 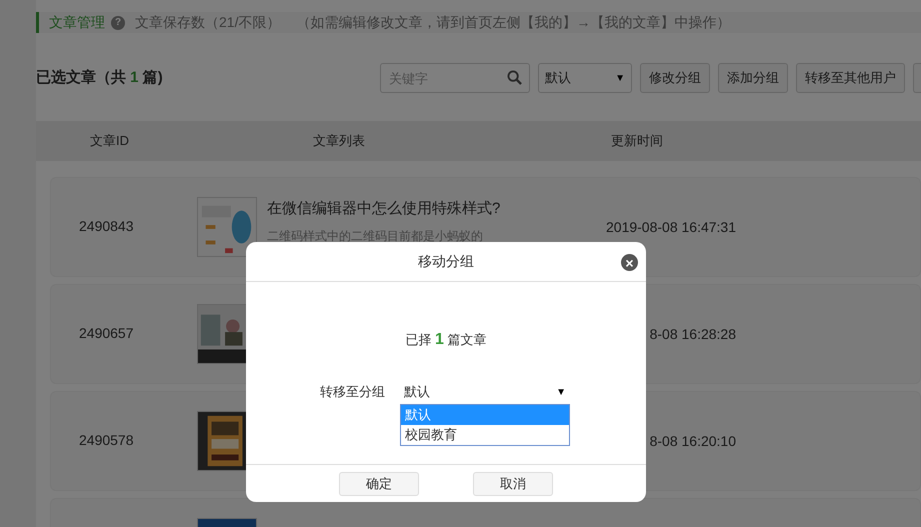 I want to click on edit-note: （如需编辑修改文章，请到首页左侧【我的】→【我的文章】中操作）, so click(x=513, y=22).